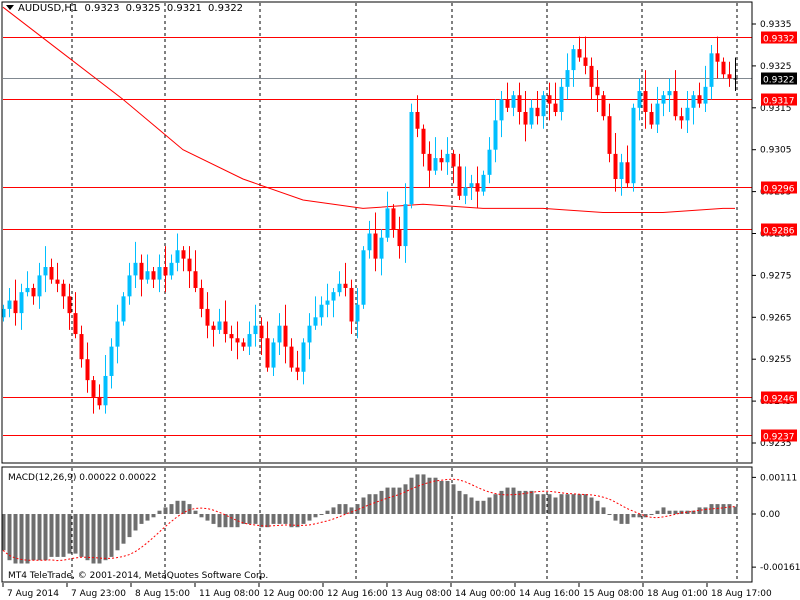 Image resolution: width=800 pixels, height=600 pixels. Describe the element at coordinates (677, 594) in the screenshot. I see `time-tick-label: 18 Aug 01:00` at that location.